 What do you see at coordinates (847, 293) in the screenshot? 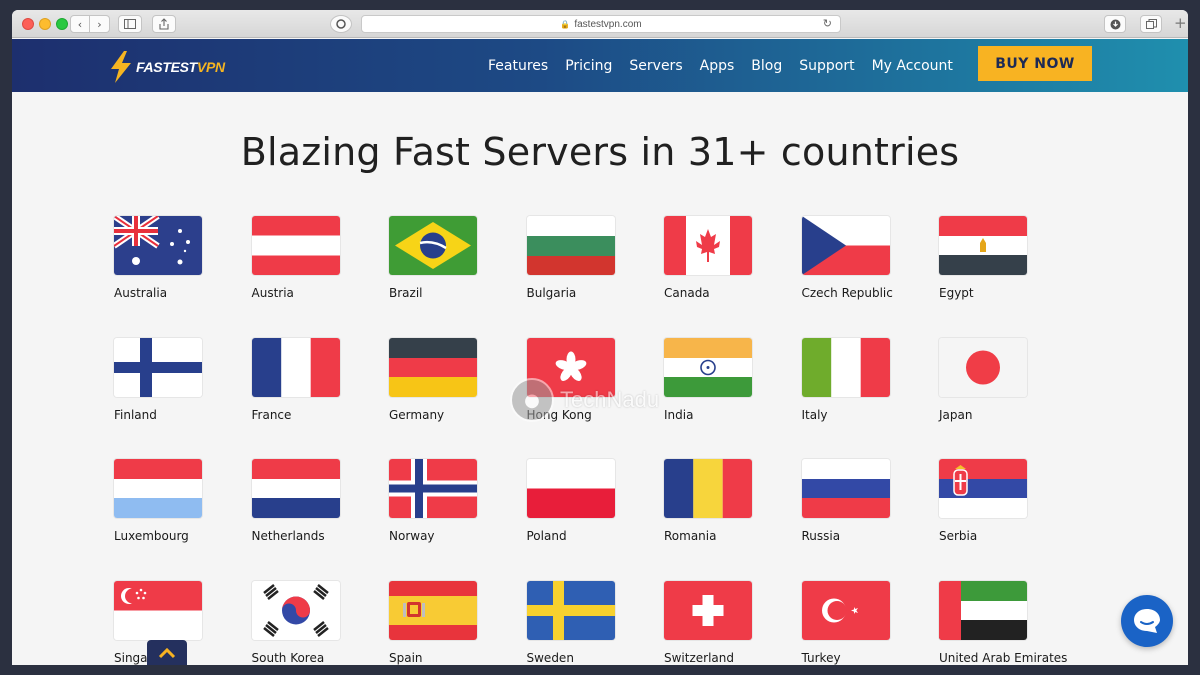
I see `country-name: Czech Republic` at bounding box center [847, 293].